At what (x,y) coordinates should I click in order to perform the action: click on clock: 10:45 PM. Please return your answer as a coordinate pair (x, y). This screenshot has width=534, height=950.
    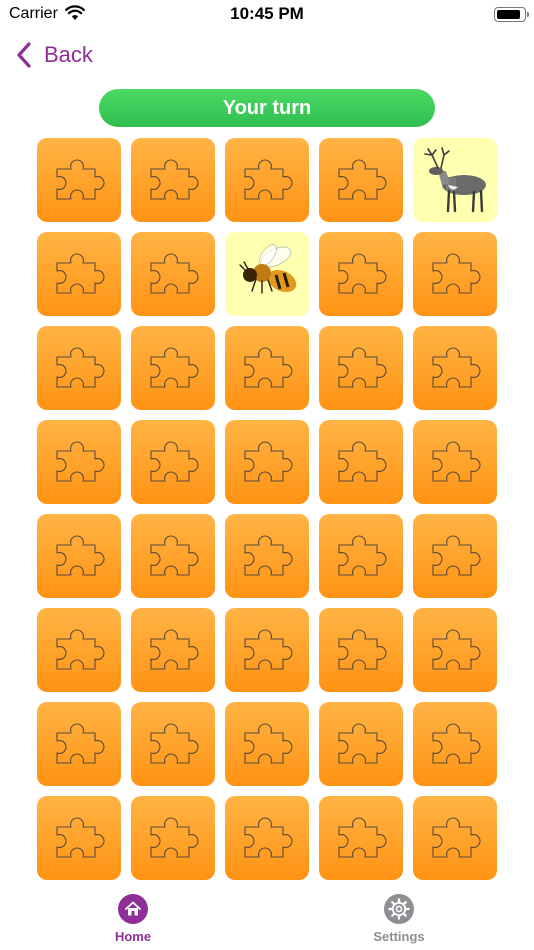
    Looking at the image, I should click on (267, 13).